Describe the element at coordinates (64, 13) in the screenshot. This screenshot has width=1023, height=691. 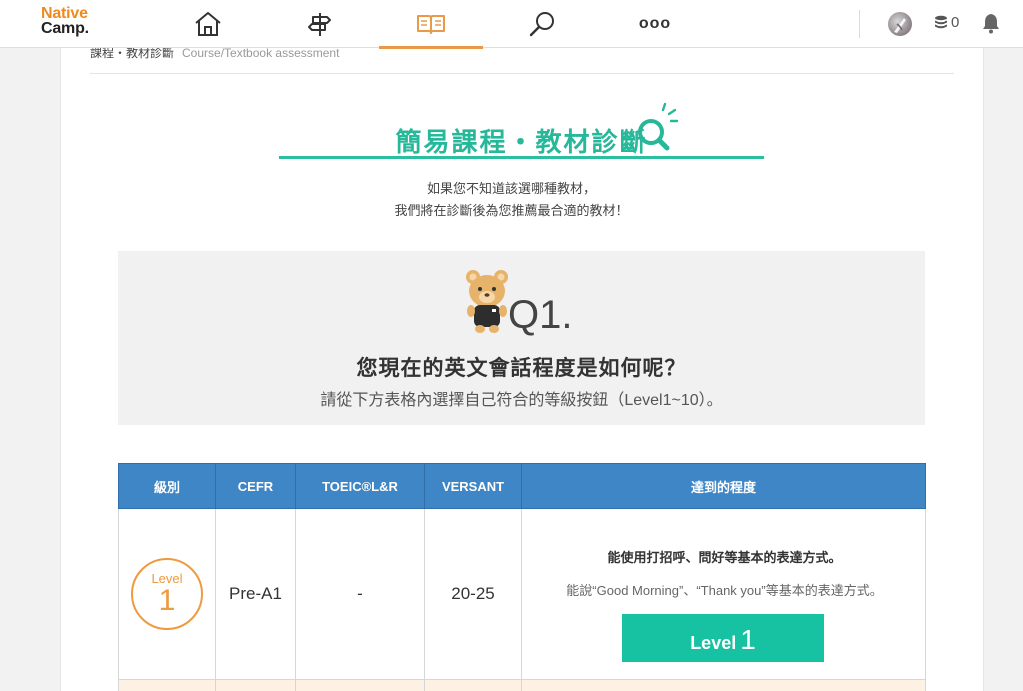
I see `logo-line1: Native` at that location.